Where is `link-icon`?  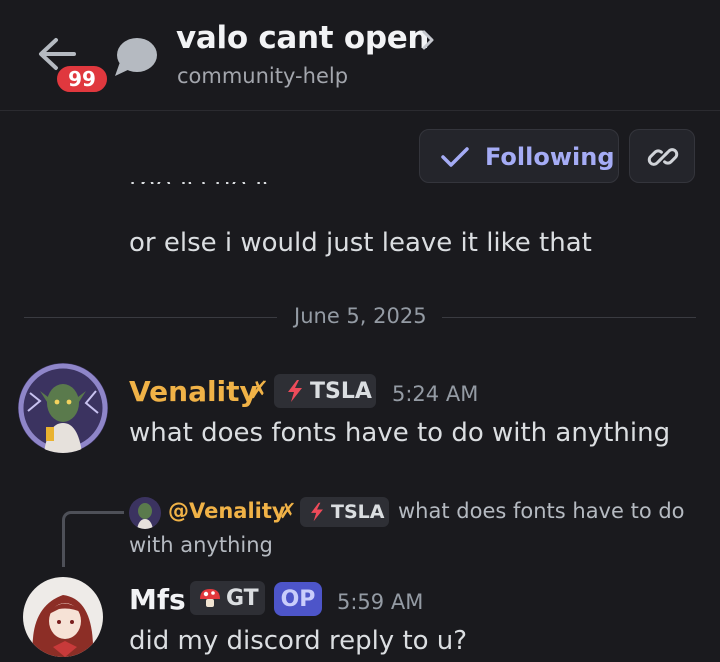 link-icon is located at coordinates (663, 157).